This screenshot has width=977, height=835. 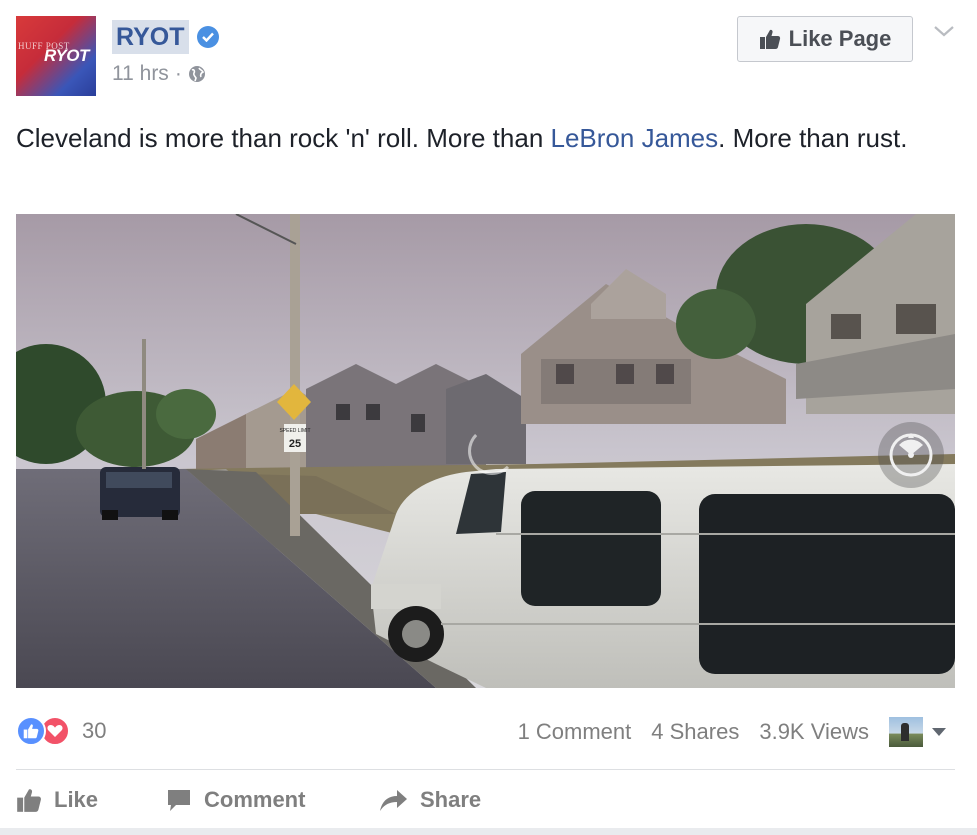 What do you see at coordinates (207, 37) in the screenshot?
I see `verified-badge-icon` at bounding box center [207, 37].